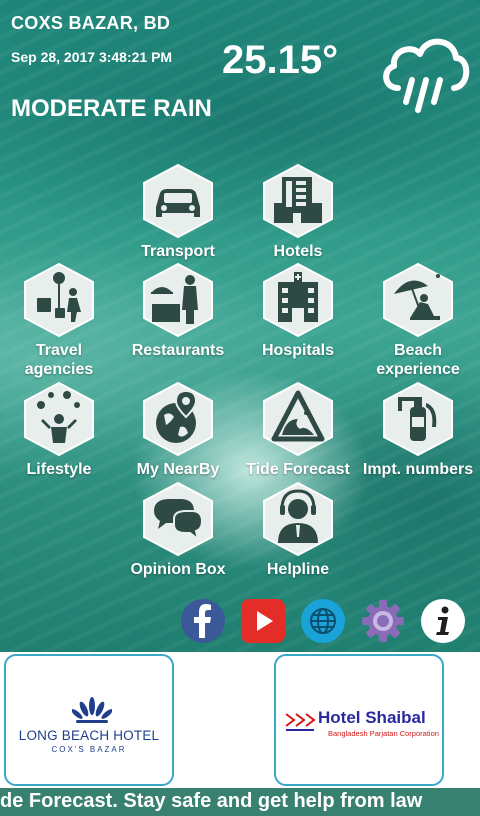 The image size is (480, 816). Describe the element at coordinates (263, 621) in the screenshot. I see `youtube-icon` at that location.